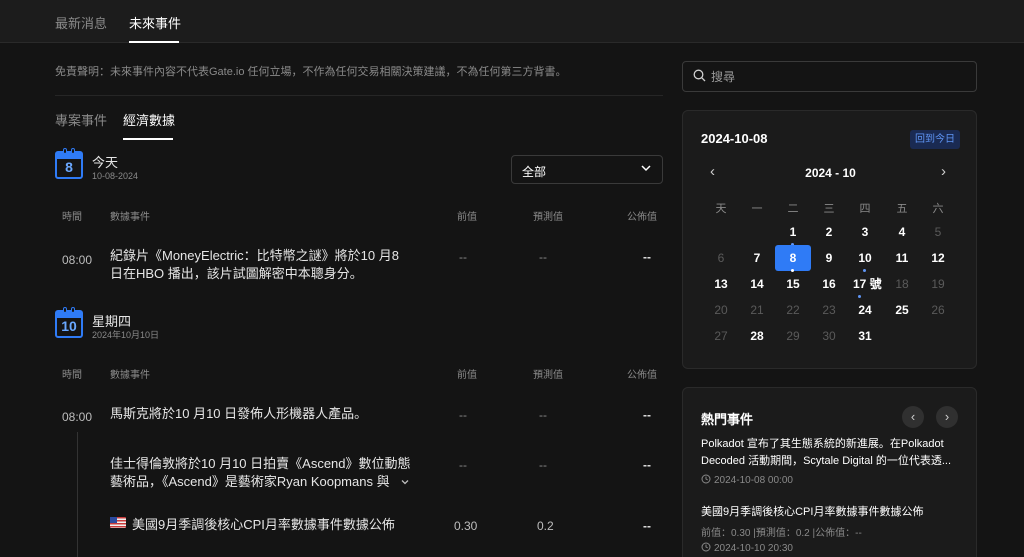 The height and width of the screenshot is (557, 1024). What do you see at coordinates (534, 172) in the screenshot?
I see `filter-selected-value: 全部` at bounding box center [534, 172].